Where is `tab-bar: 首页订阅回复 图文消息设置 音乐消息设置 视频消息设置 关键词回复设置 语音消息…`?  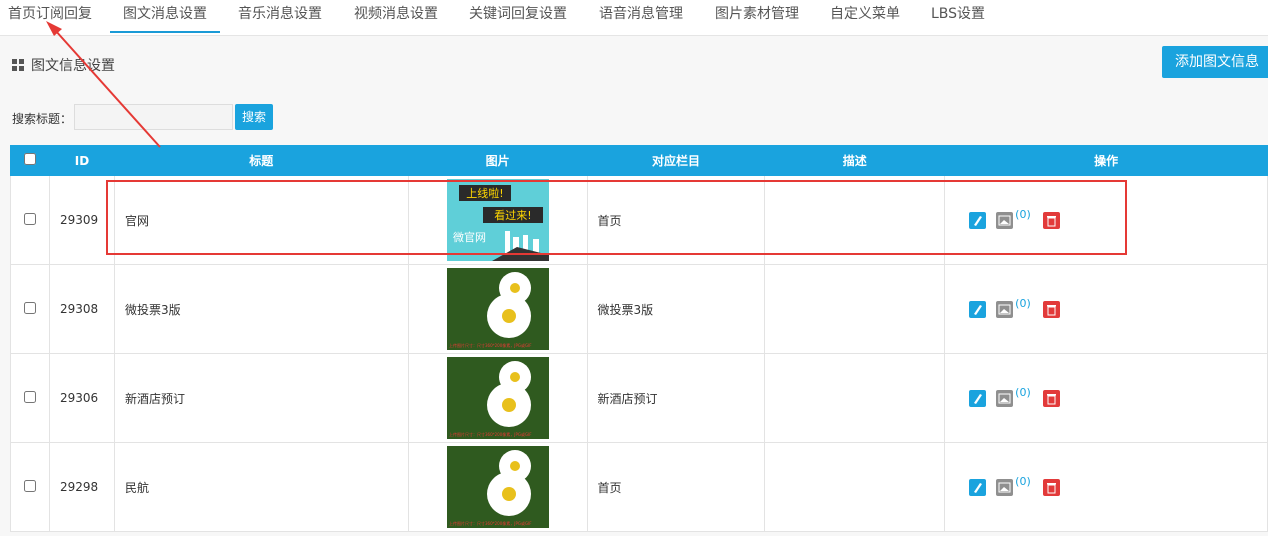 tab-bar: 首页订阅回复 图文消息设置 音乐消息设置 视频消息设置 关键词回复设置 语音消息… is located at coordinates (634, 18).